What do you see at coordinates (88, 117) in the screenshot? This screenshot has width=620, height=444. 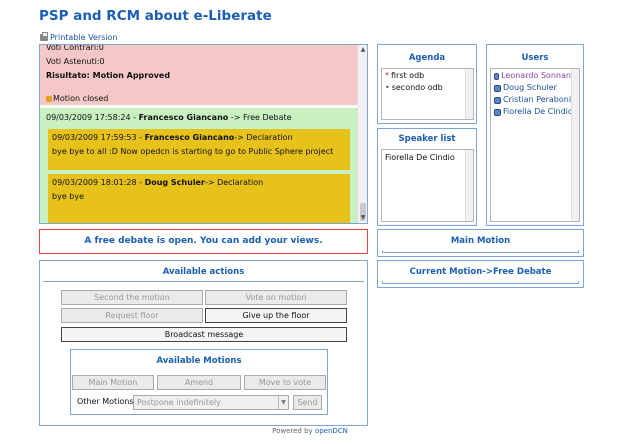 I see `debate-timestamp: 09/03/2009 17:58:24` at bounding box center [88, 117].